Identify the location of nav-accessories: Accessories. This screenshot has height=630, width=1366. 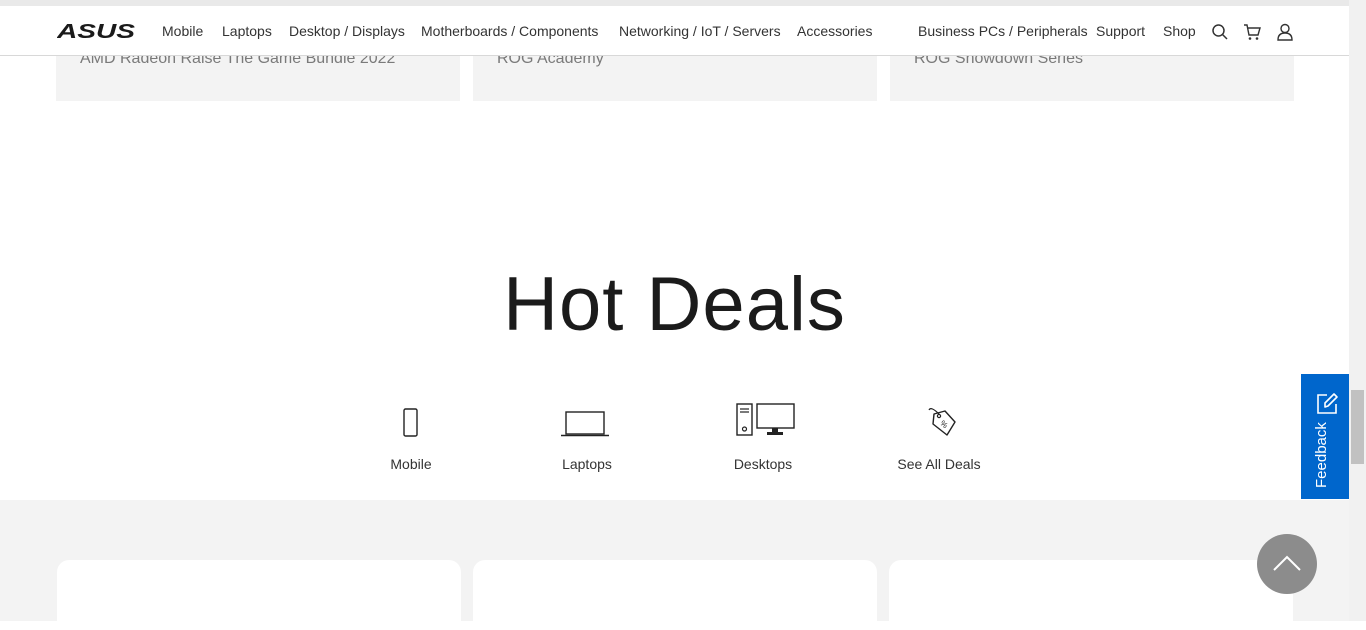
(834, 31).